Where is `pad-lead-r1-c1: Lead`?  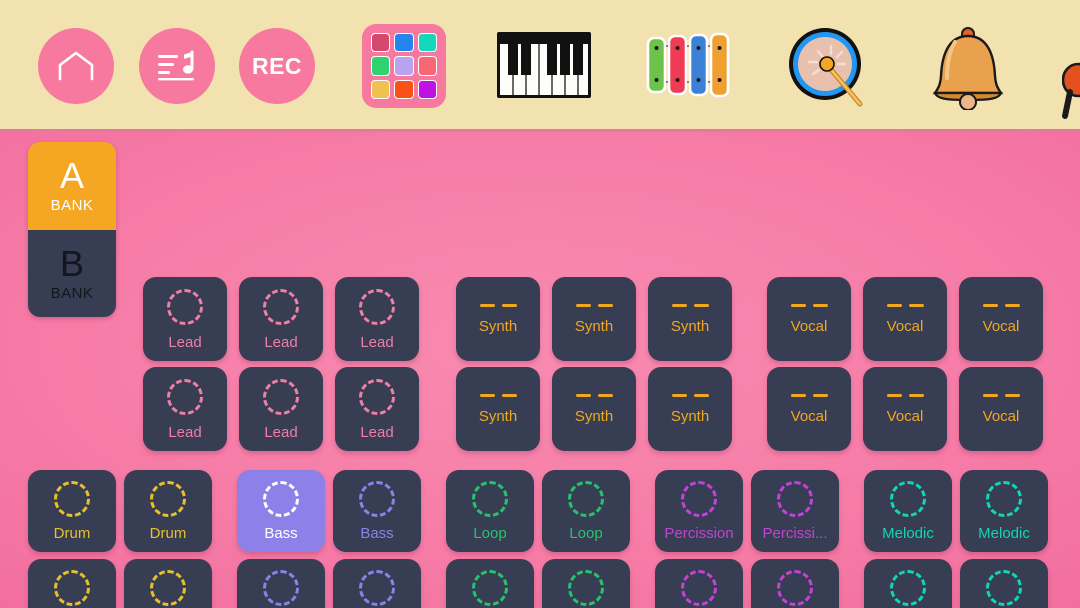
pad-lead-r1-c1: Lead is located at coordinates (281, 409).